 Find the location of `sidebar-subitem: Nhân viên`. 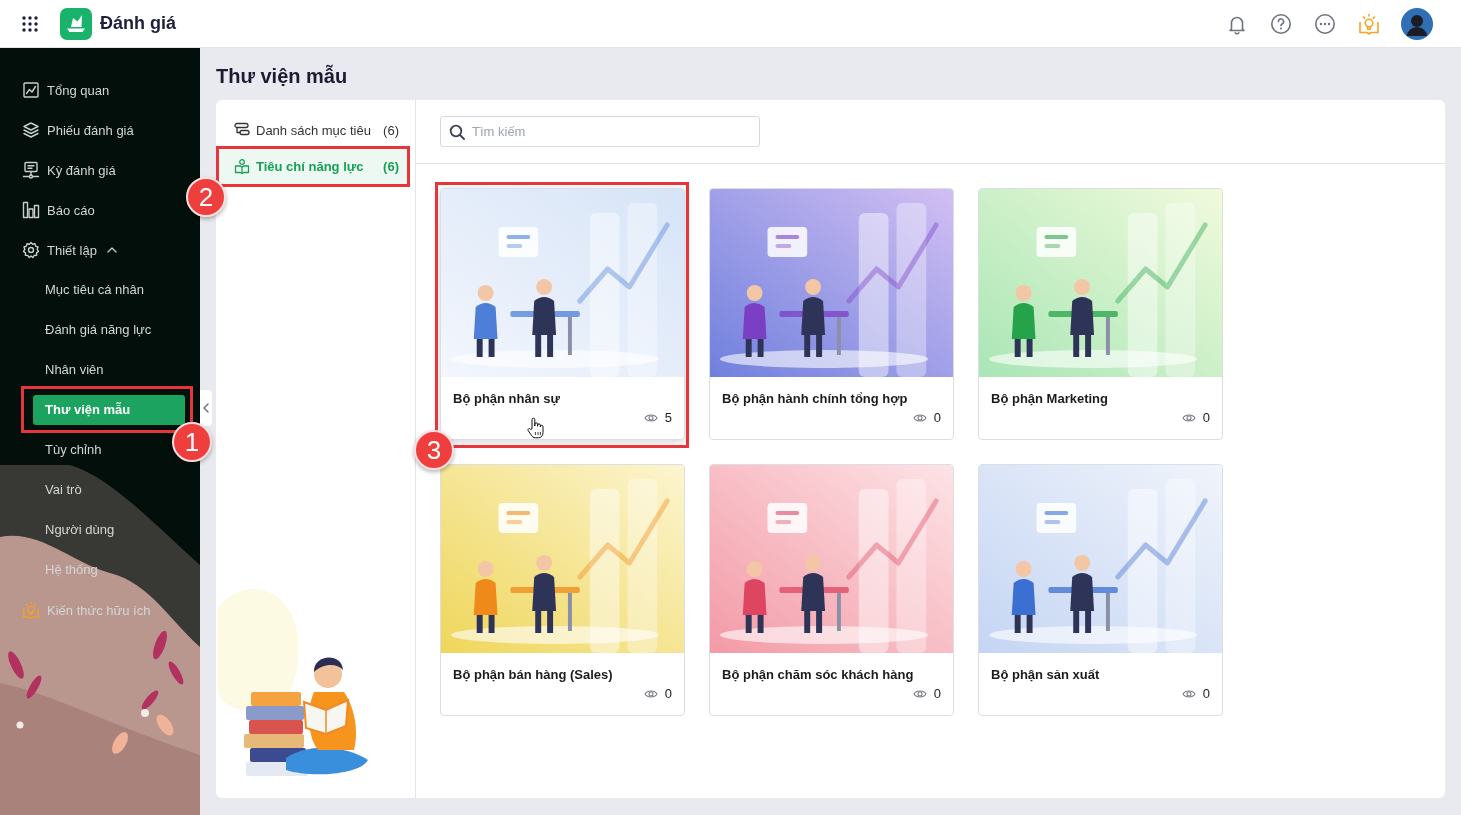

sidebar-subitem: Nhân viên is located at coordinates (71, 370).